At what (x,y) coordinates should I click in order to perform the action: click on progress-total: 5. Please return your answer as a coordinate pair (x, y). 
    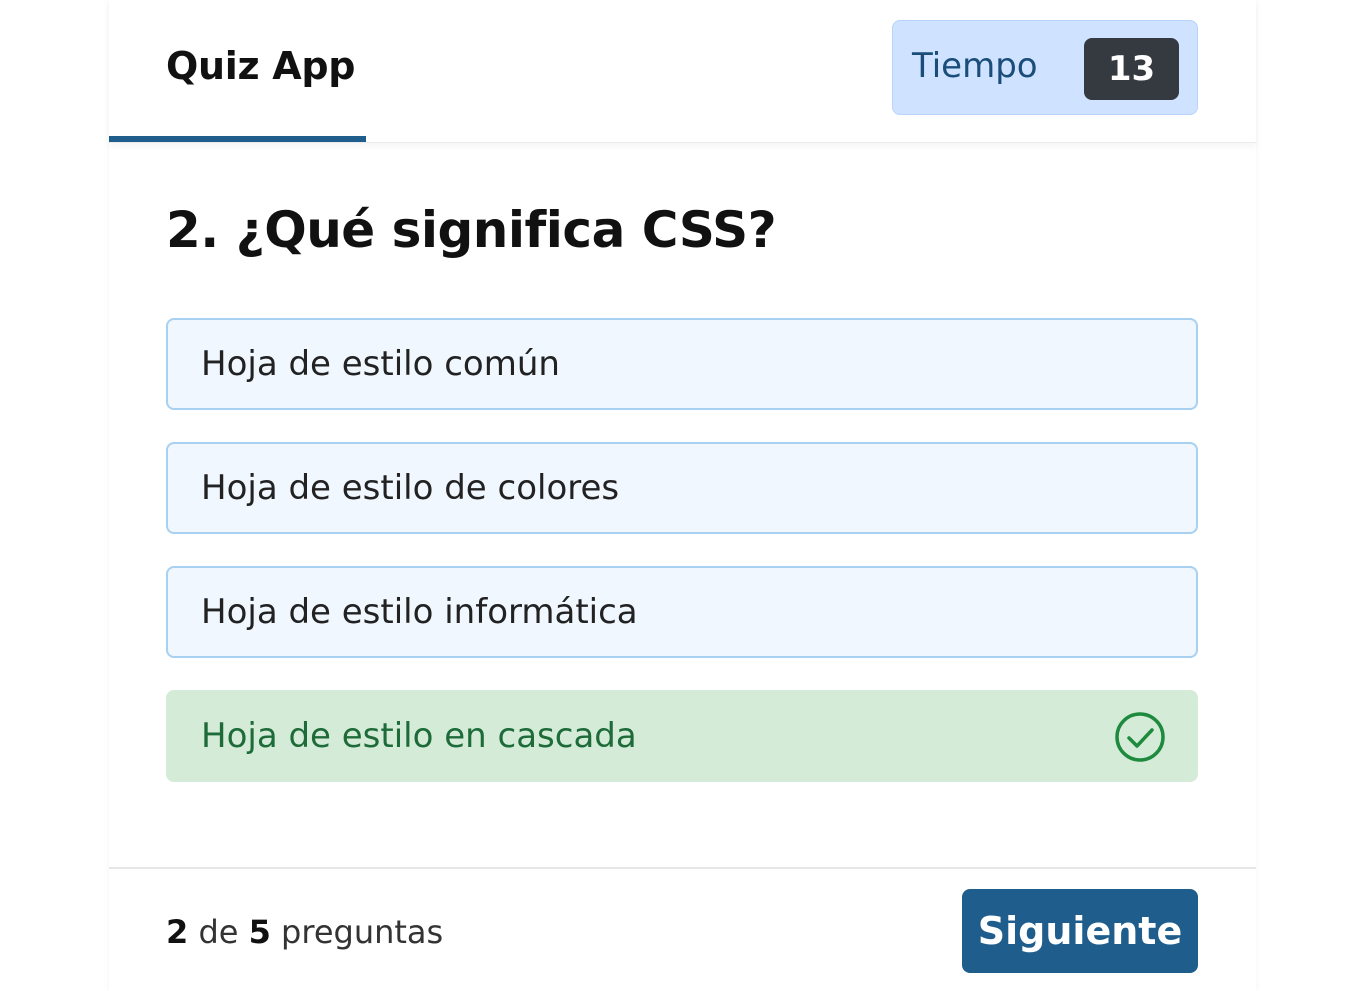
    Looking at the image, I should click on (259, 932).